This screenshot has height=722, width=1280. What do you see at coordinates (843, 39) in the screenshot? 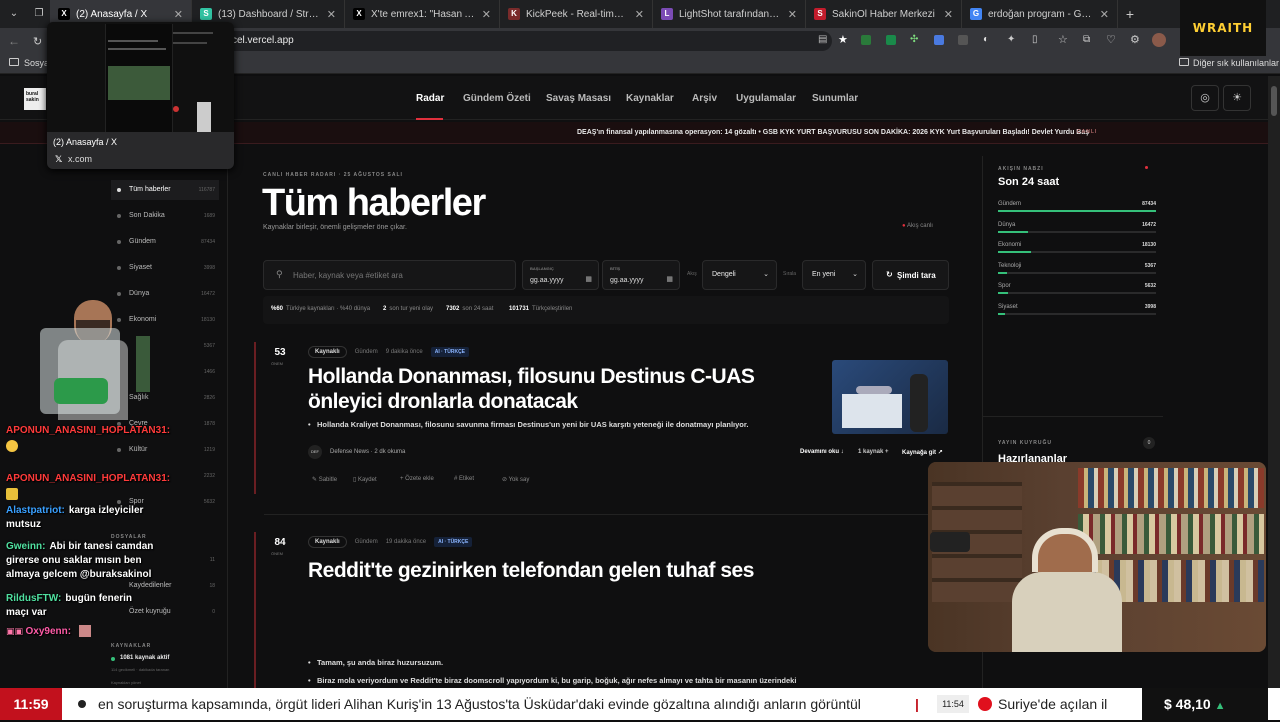
I see `bookmark-star-icon: ★` at bounding box center [843, 39].